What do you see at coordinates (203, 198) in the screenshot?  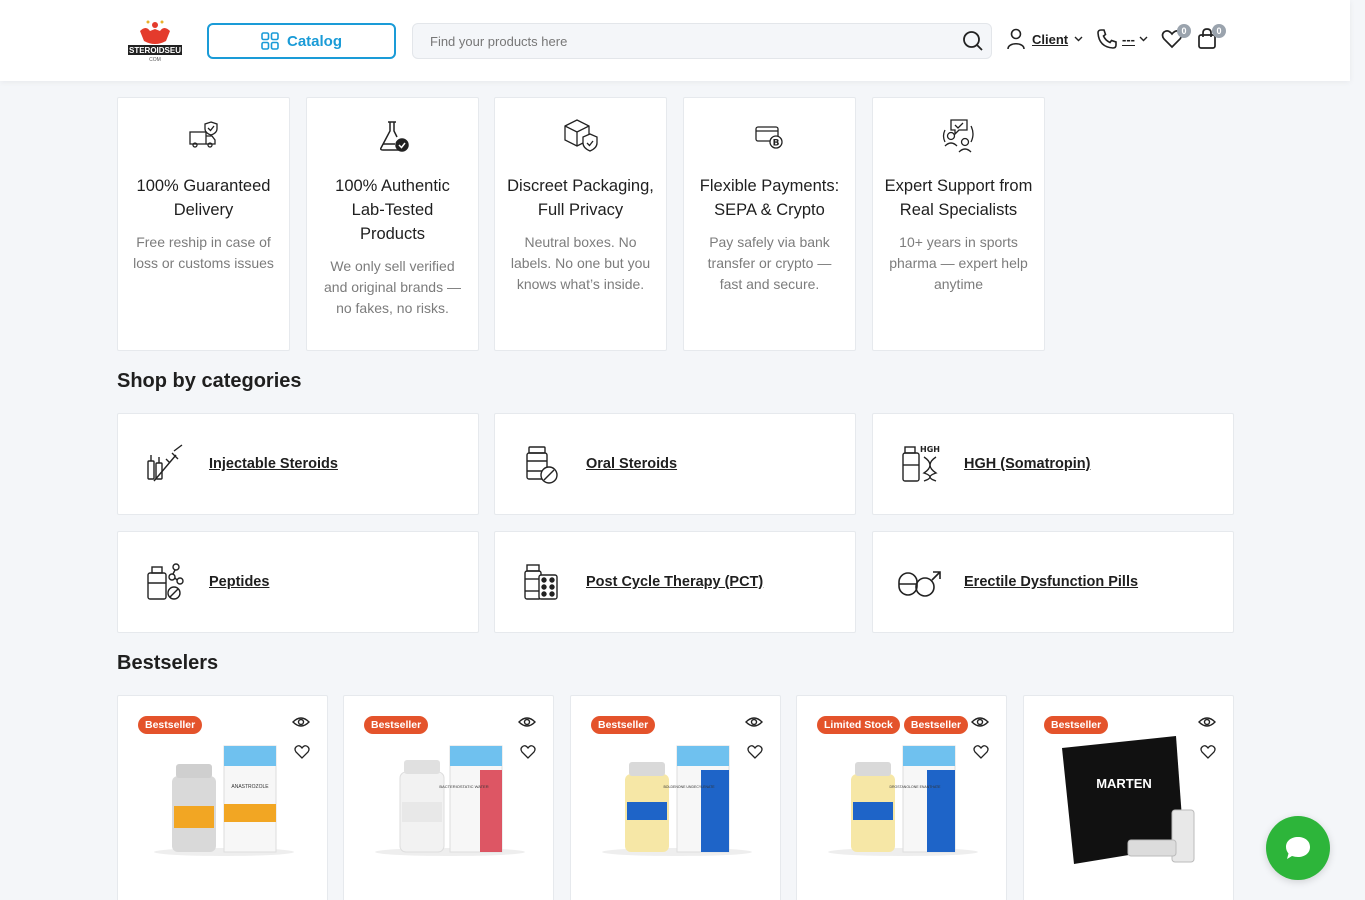 I see `feature-title: 100% Guaranteed Delivery` at bounding box center [203, 198].